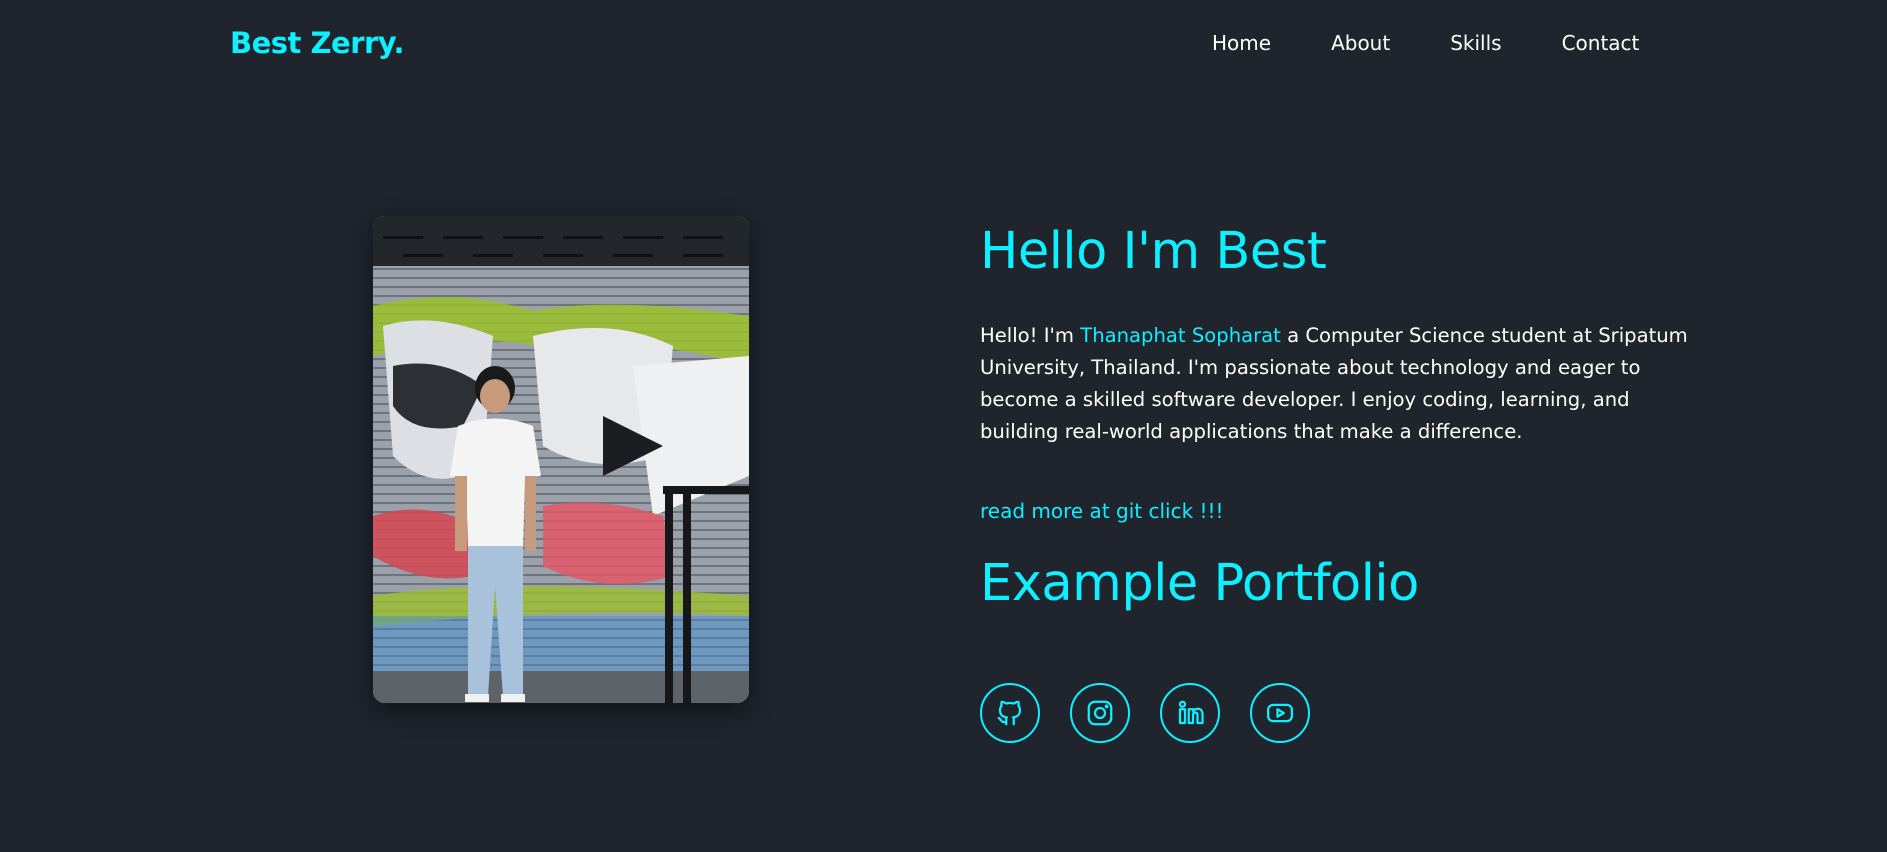 This screenshot has width=1887, height=852. I want to click on bio-prefix: Hello! I'm, so click(1030, 335).